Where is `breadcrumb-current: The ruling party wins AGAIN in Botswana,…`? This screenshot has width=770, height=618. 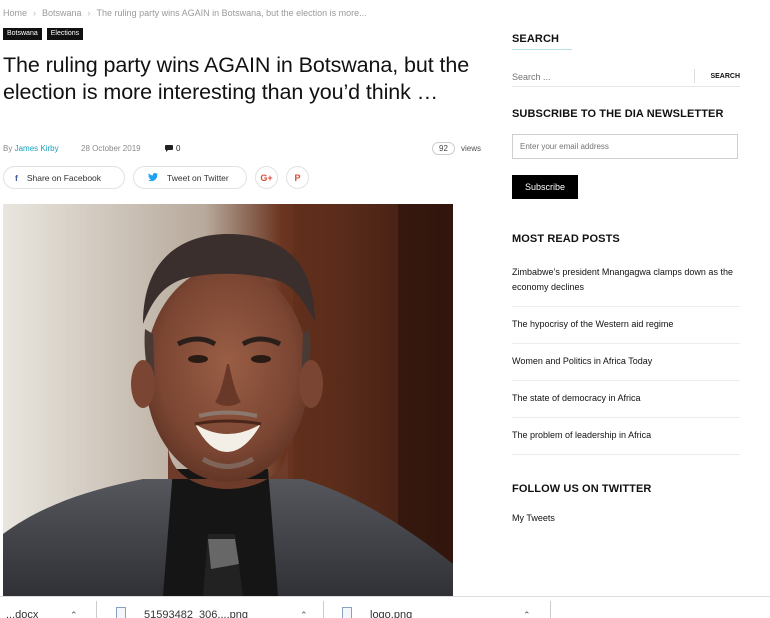 breadcrumb-current: The ruling party wins AGAIN in Botswana,… is located at coordinates (231, 13).